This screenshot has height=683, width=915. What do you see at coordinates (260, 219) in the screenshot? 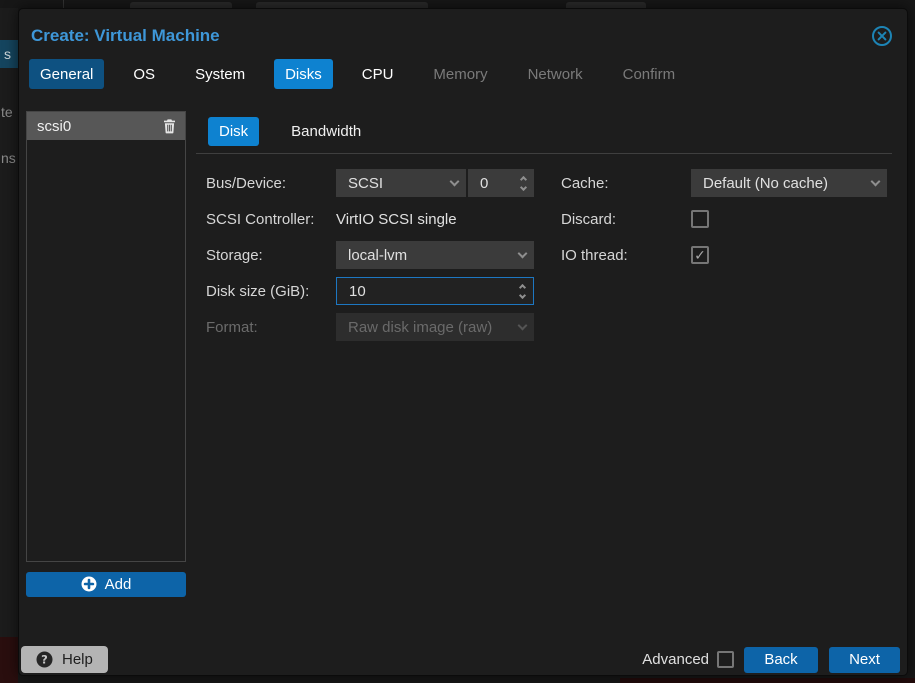
I see `scsi-controller-label: SCSI Controller:` at bounding box center [260, 219].